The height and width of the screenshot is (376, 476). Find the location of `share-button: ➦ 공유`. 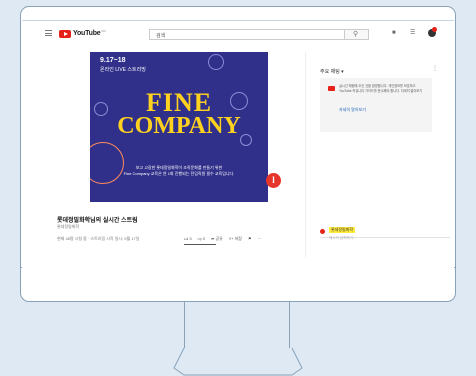

share-button: ➦ 공유 is located at coordinates (217, 239).